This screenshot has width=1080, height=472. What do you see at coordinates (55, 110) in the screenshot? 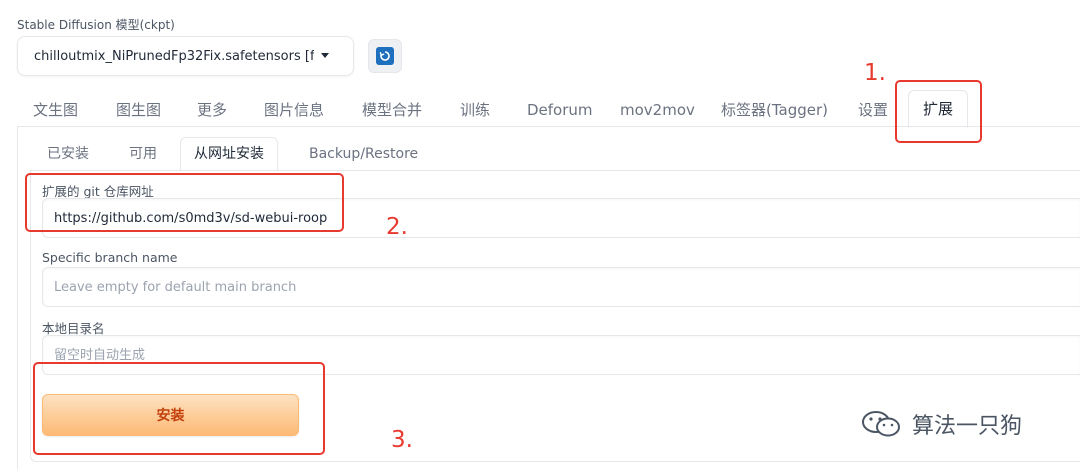
I see `tab-txt2img: 文生图` at bounding box center [55, 110].